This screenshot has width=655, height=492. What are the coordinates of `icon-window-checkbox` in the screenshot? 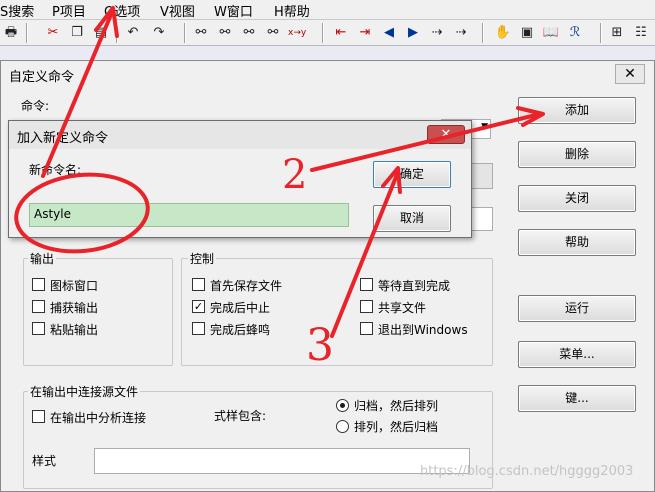 It's located at (38, 284).